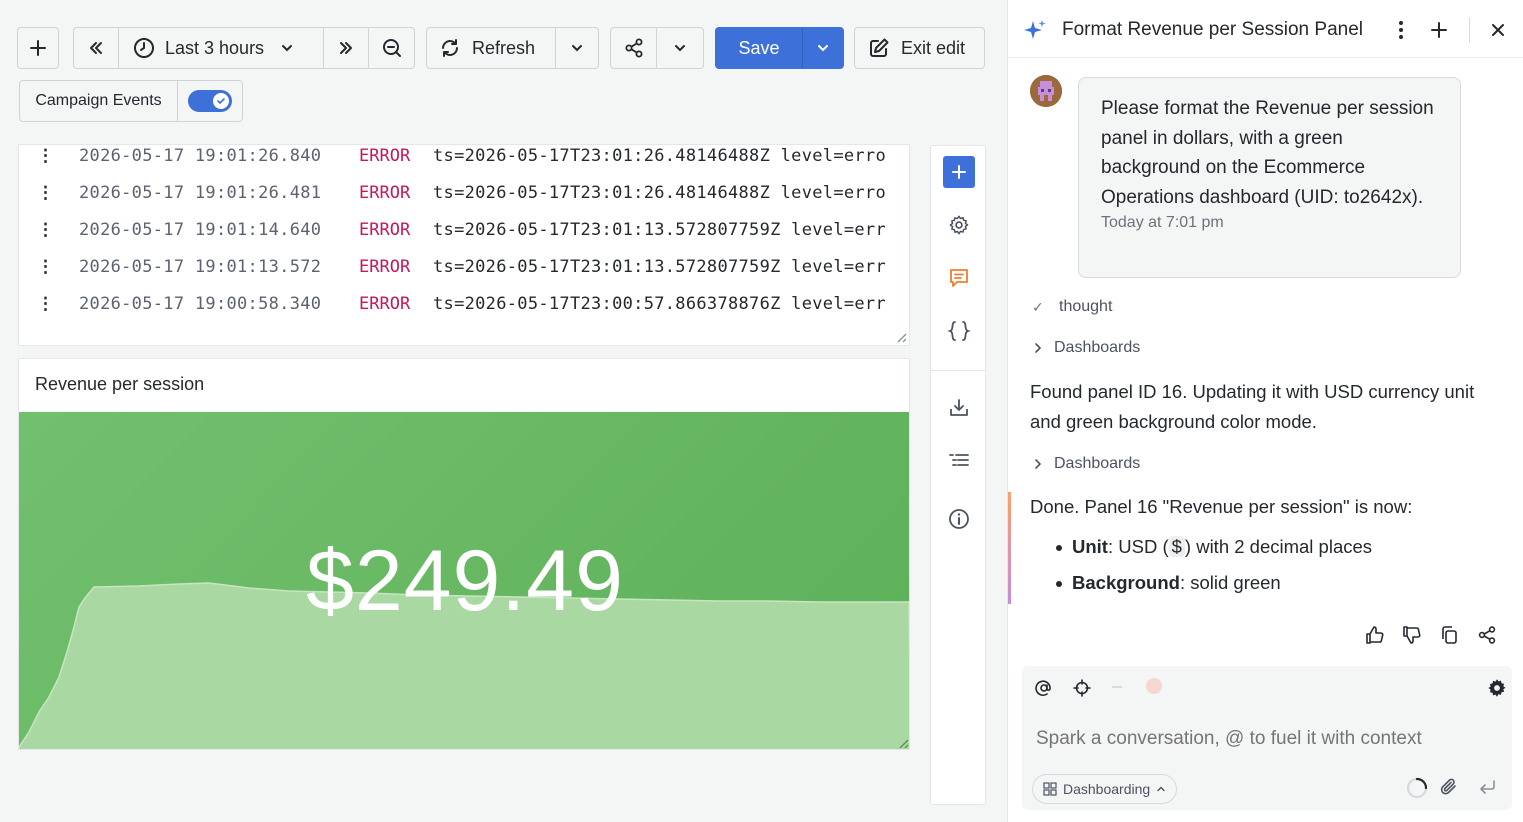 This screenshot has height=822, width=1523. I want to click on step-thought: ✓ thought, so click(1072, 307).